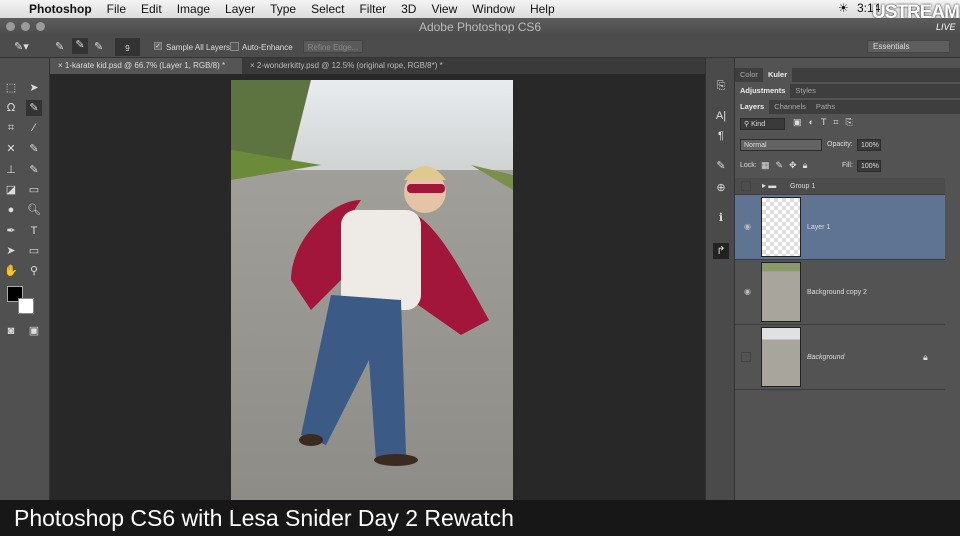  Describe the element at coordinates (805, 91) in the screenshot. I see `tab-styles: Styles` at that location.